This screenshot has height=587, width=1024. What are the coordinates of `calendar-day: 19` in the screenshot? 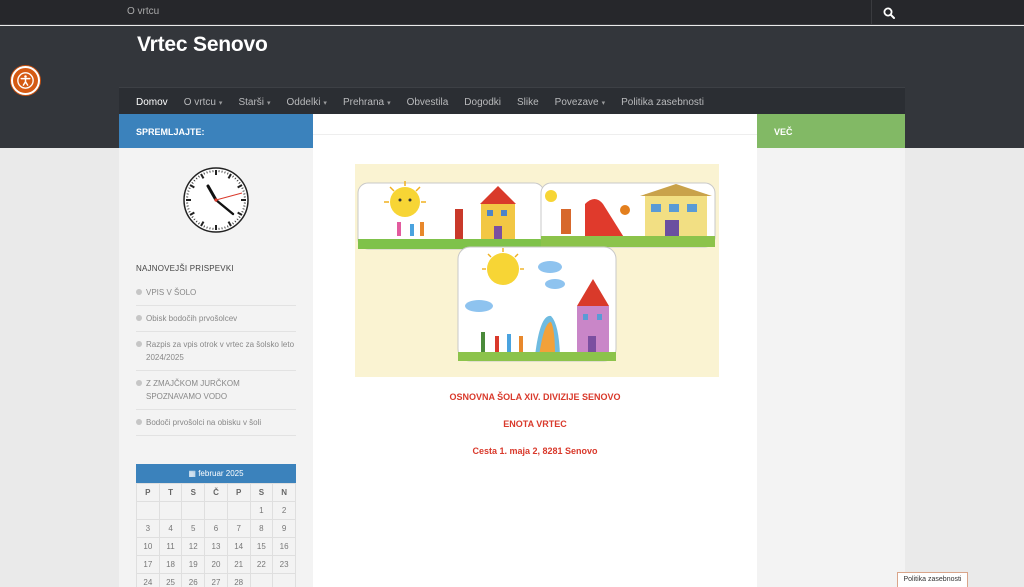 It's located at (193, 564).